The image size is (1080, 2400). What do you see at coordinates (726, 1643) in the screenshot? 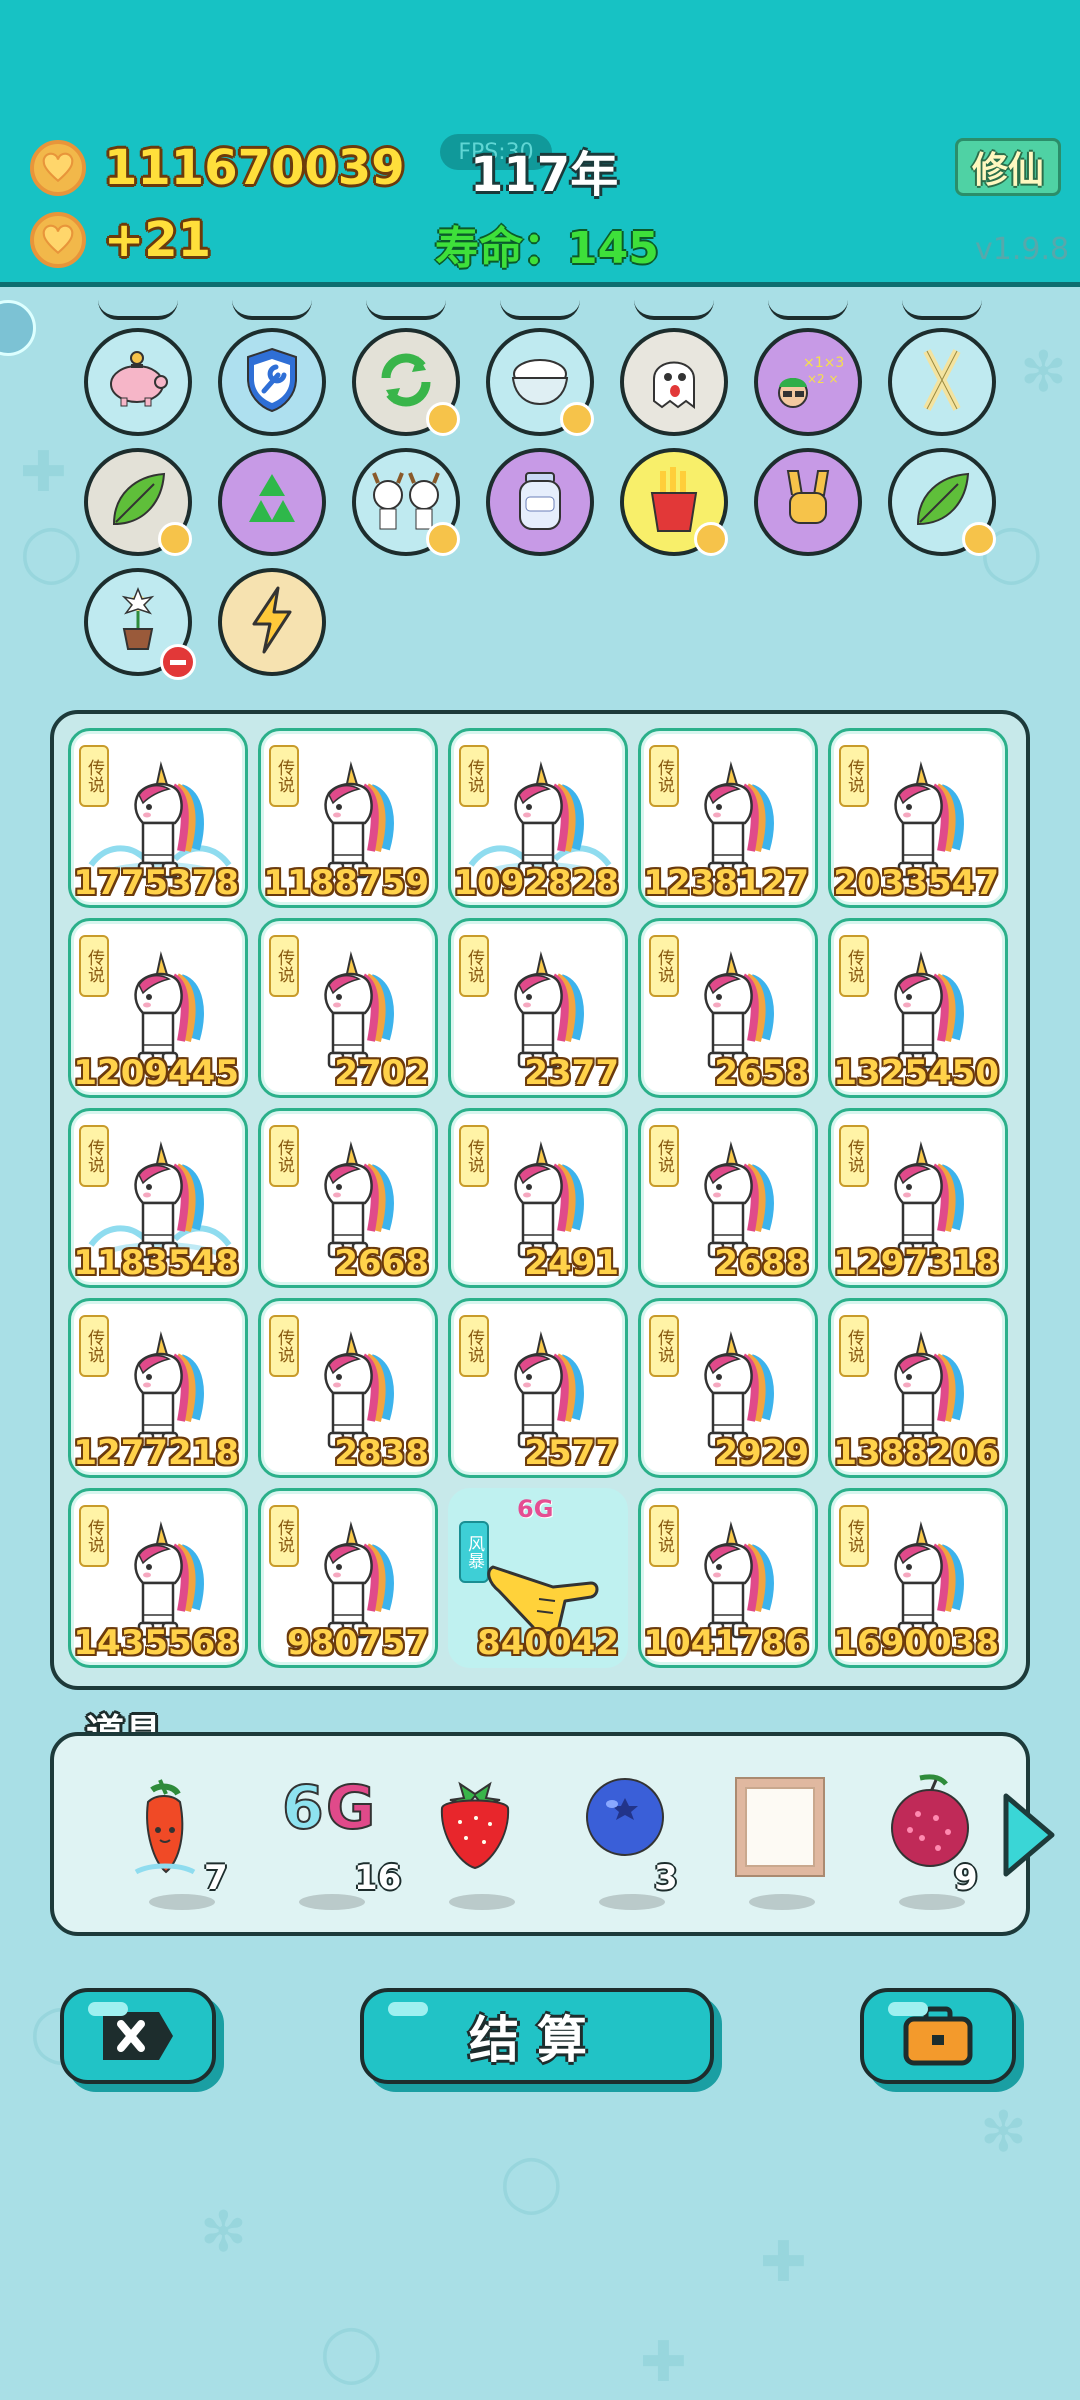
I see `cell-value: 1041786` at bounding box center [726, 1643].